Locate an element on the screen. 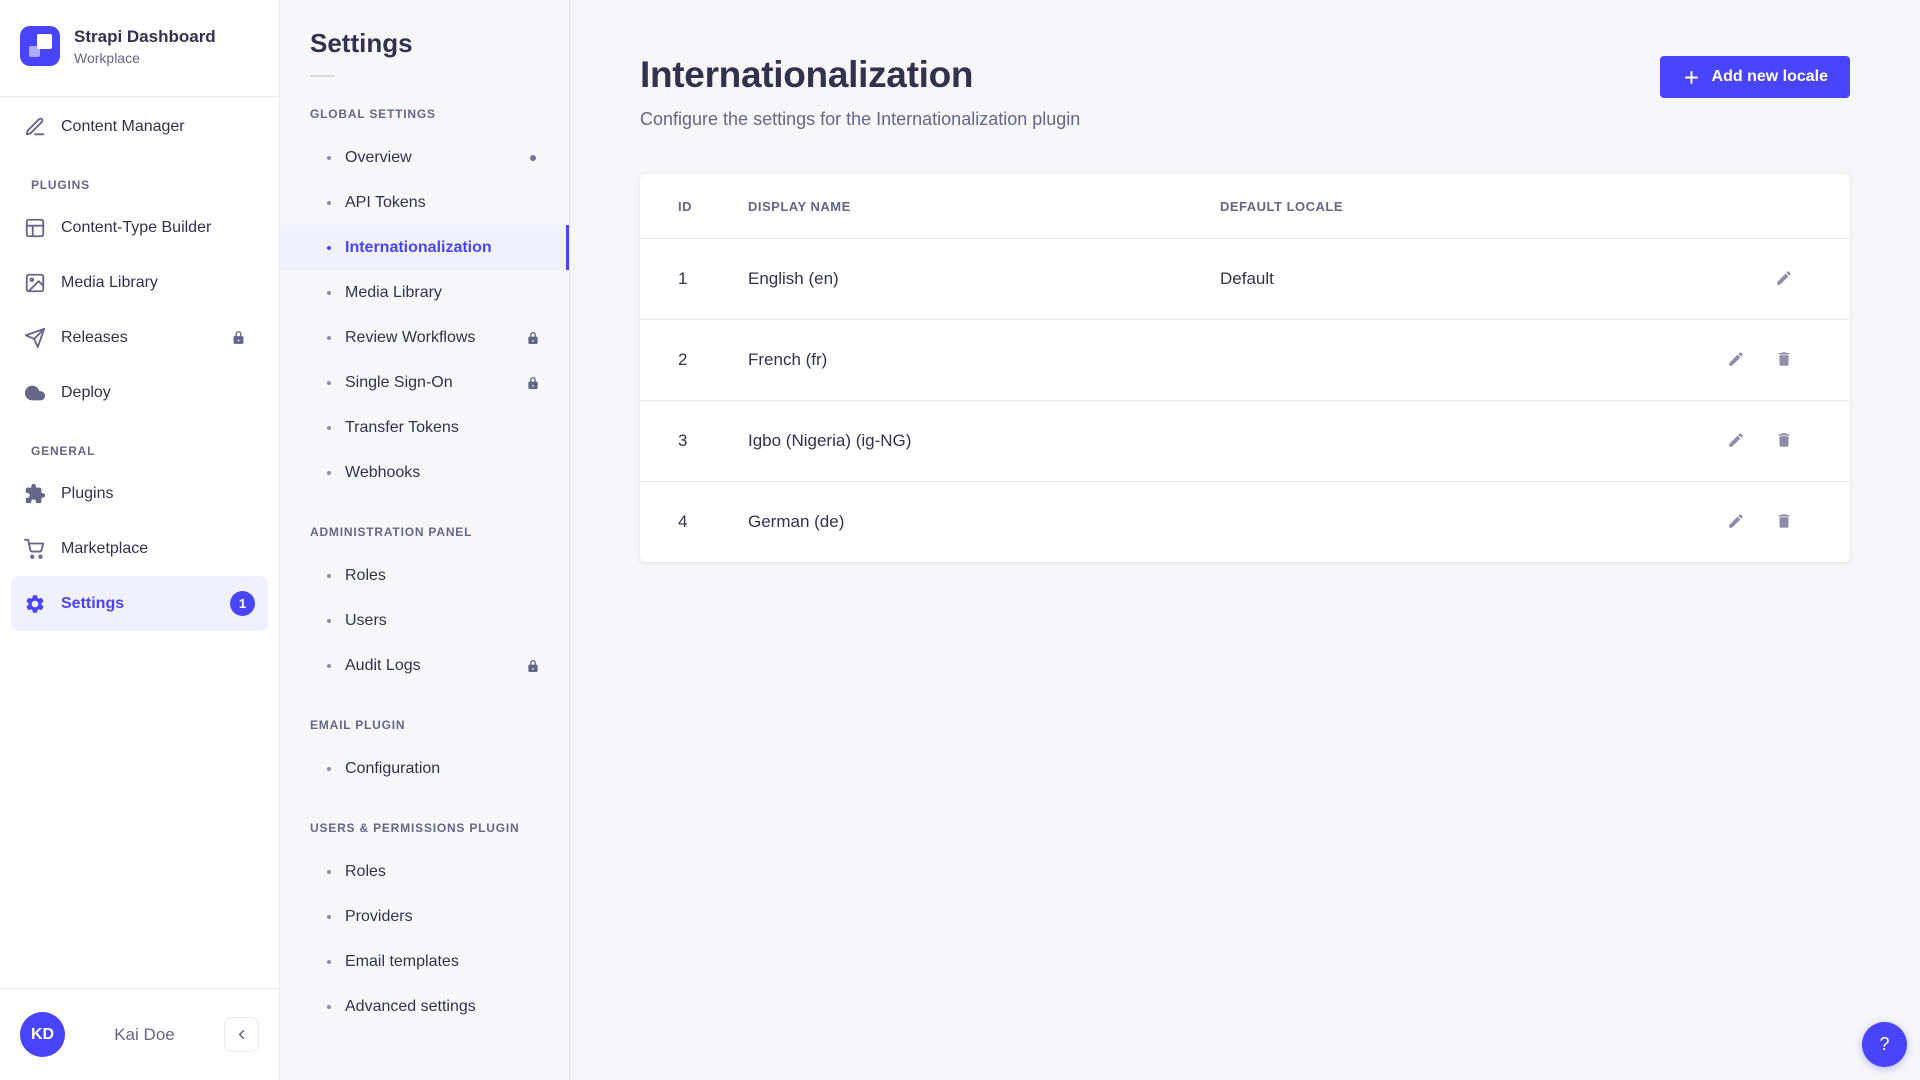 The height and width of the screenshot is (1080, 1920). plugins-icon is located at coordinates (35, 494).